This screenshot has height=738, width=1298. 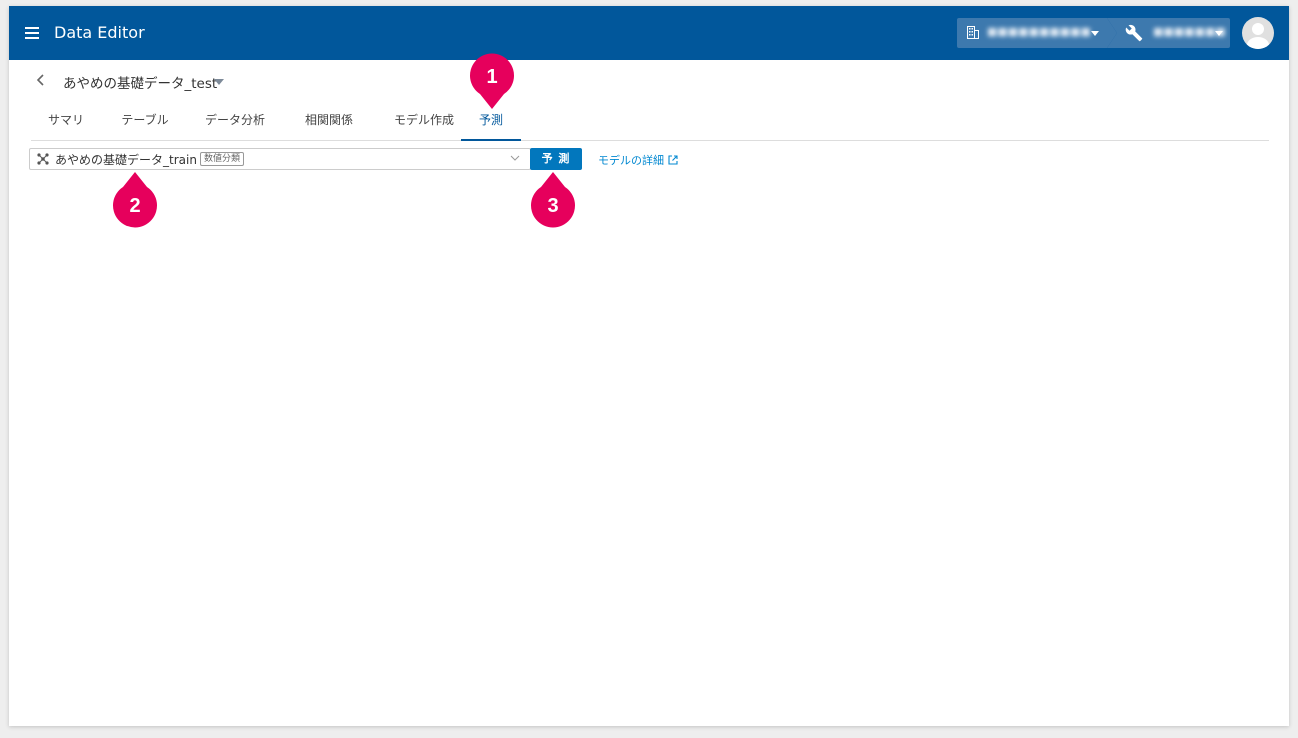 I want to click on callout-marker-1: 1, so click(x=492, y=81).